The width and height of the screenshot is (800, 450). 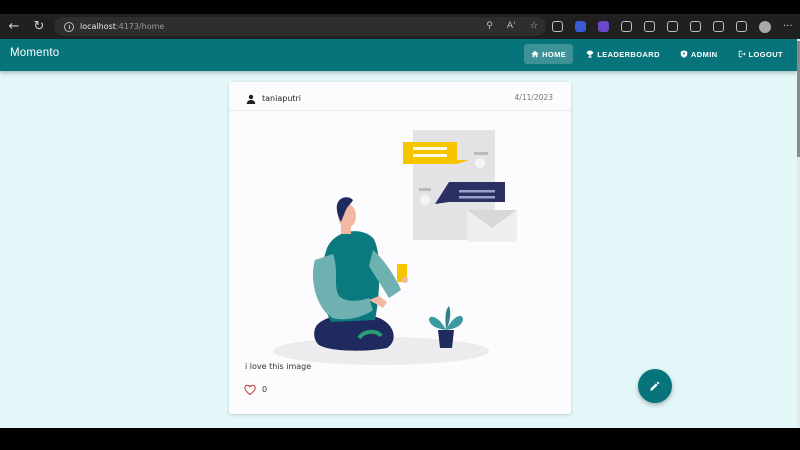 I want to click on extension-blue-icon, so click(x=580, y=26).